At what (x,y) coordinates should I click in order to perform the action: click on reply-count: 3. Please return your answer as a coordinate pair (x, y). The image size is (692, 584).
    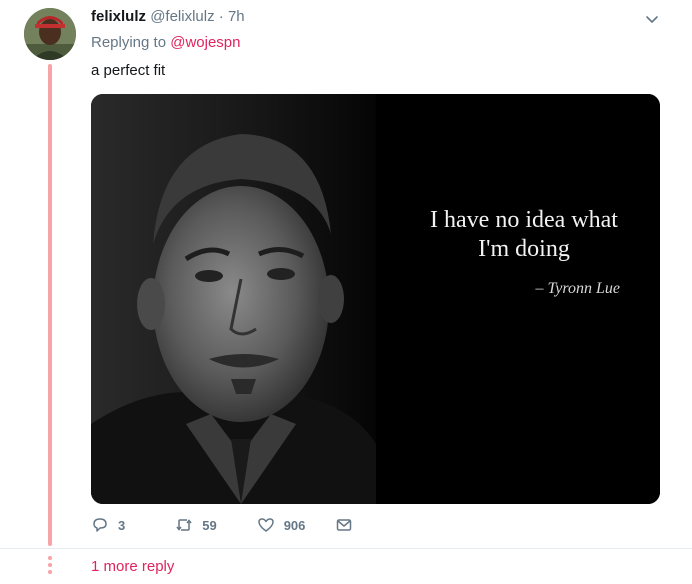
    Looking at the image, I should click on (122, 525).